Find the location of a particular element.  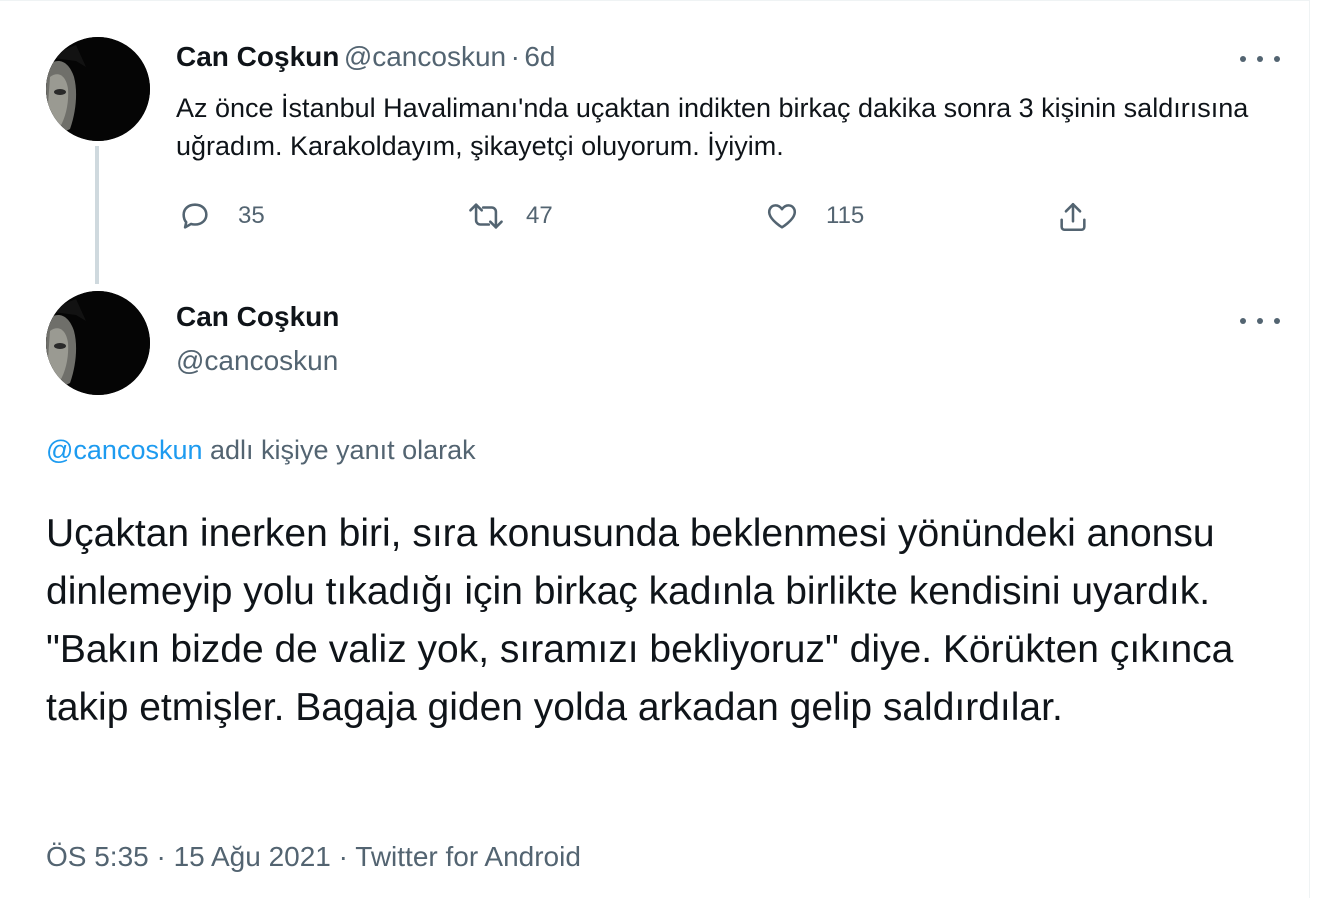

reply-suffix: adlı kişiye yanıt olarak is located at coordinates (339, 450).